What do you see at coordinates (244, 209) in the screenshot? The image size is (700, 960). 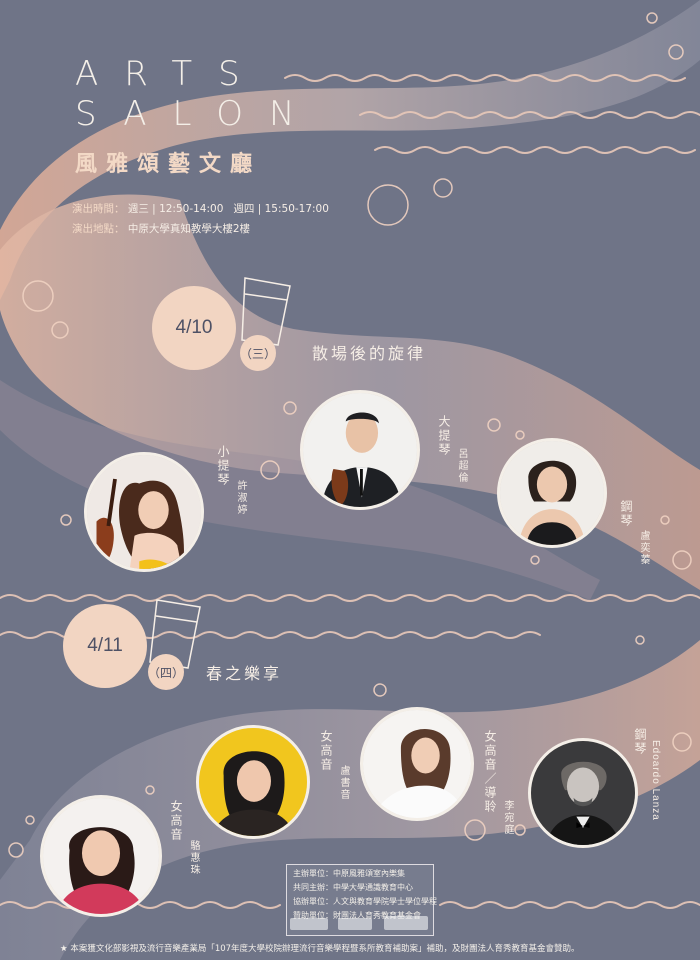 I see `time-day2: 週四` at bounding box center [244, 209].